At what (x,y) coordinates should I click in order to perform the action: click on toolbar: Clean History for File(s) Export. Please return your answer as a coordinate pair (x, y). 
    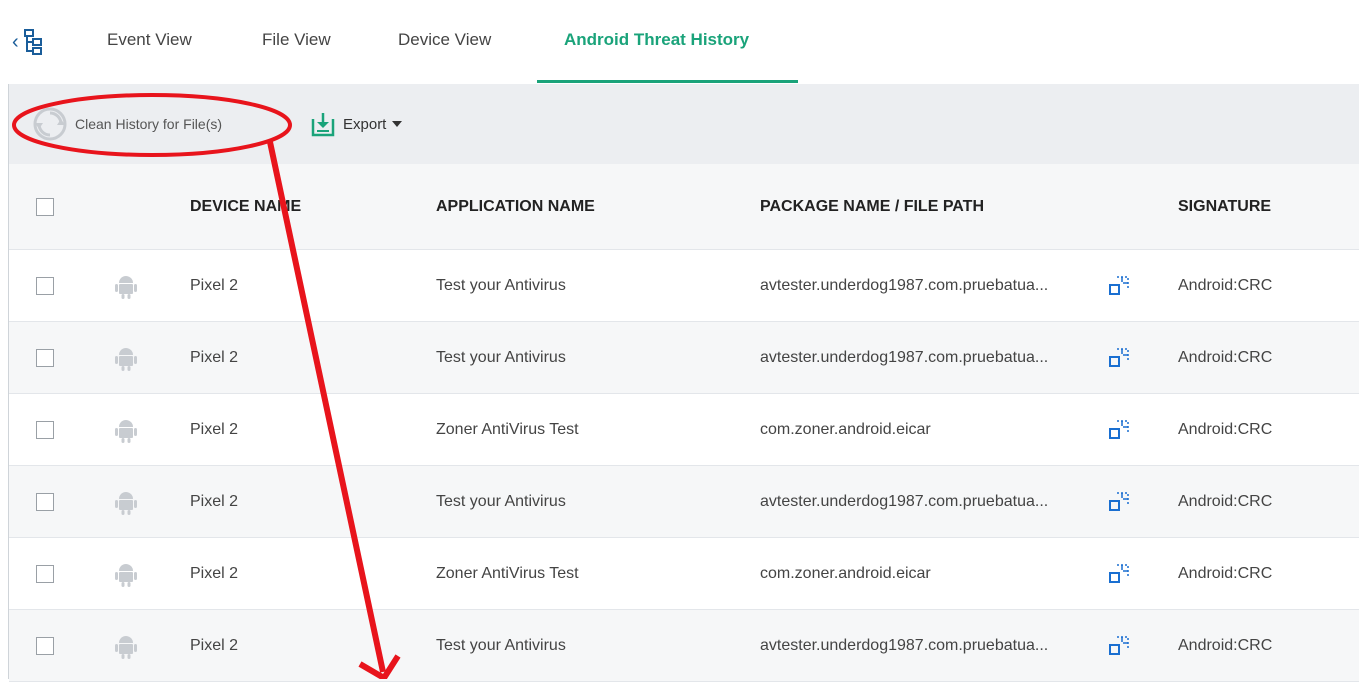
    Looking at the image, I should click on (684, 124).